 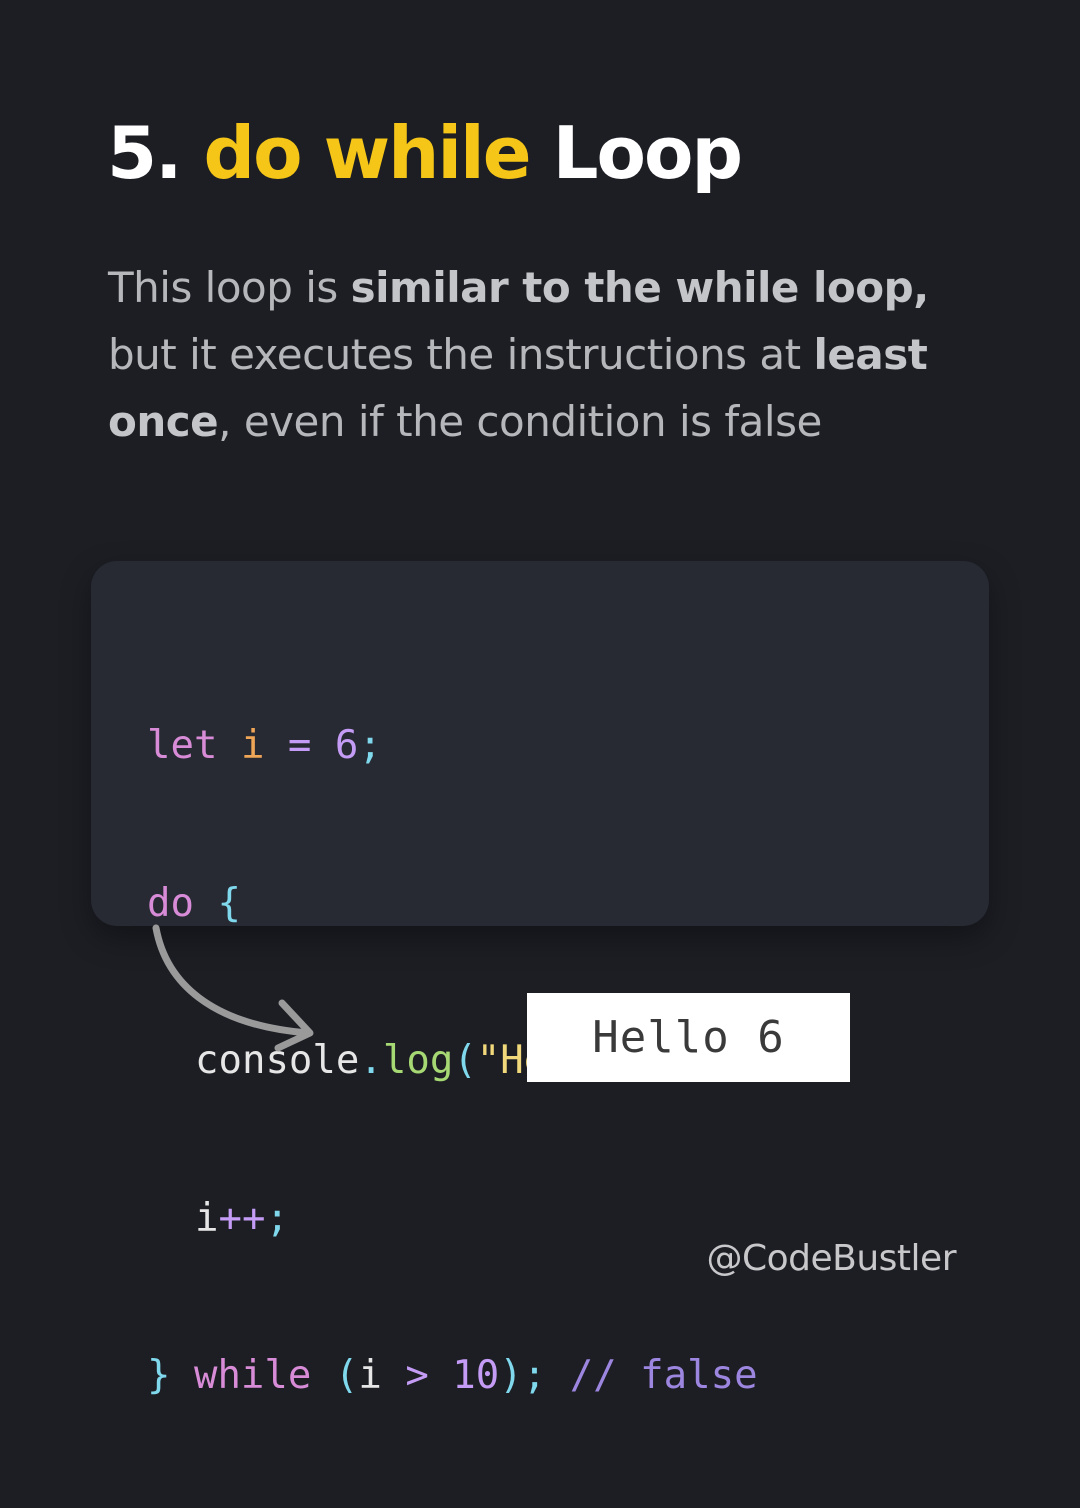 What do you see at coordinates (233, 988) in the screenshot?
I see `curved-arrow-icon` at bounding box center [233, 988].